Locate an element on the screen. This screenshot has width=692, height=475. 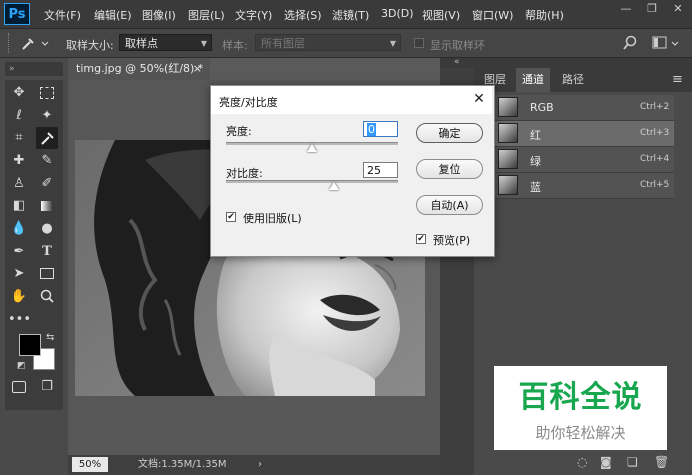
menu-layer: 图层(L) is located at coordinates (206, 15).